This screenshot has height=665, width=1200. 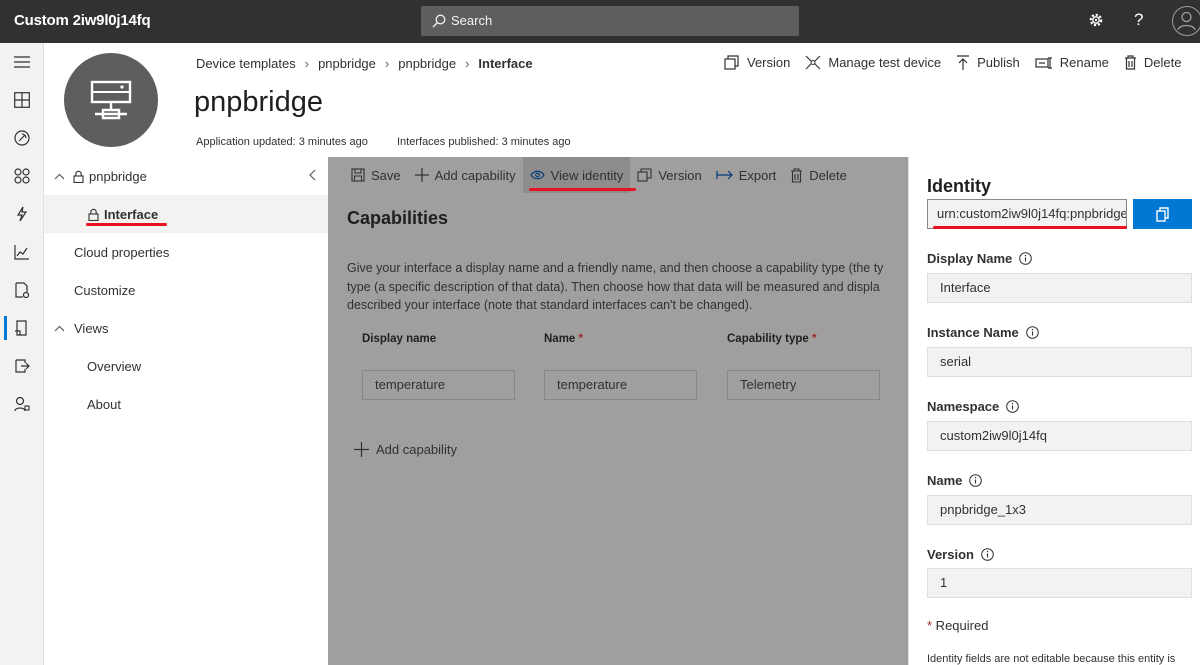 What do you see at coordinates (772, 339) in the screenshot?
I see `column-header-capability-type: Capability type *` at bounding box center [772, 339].